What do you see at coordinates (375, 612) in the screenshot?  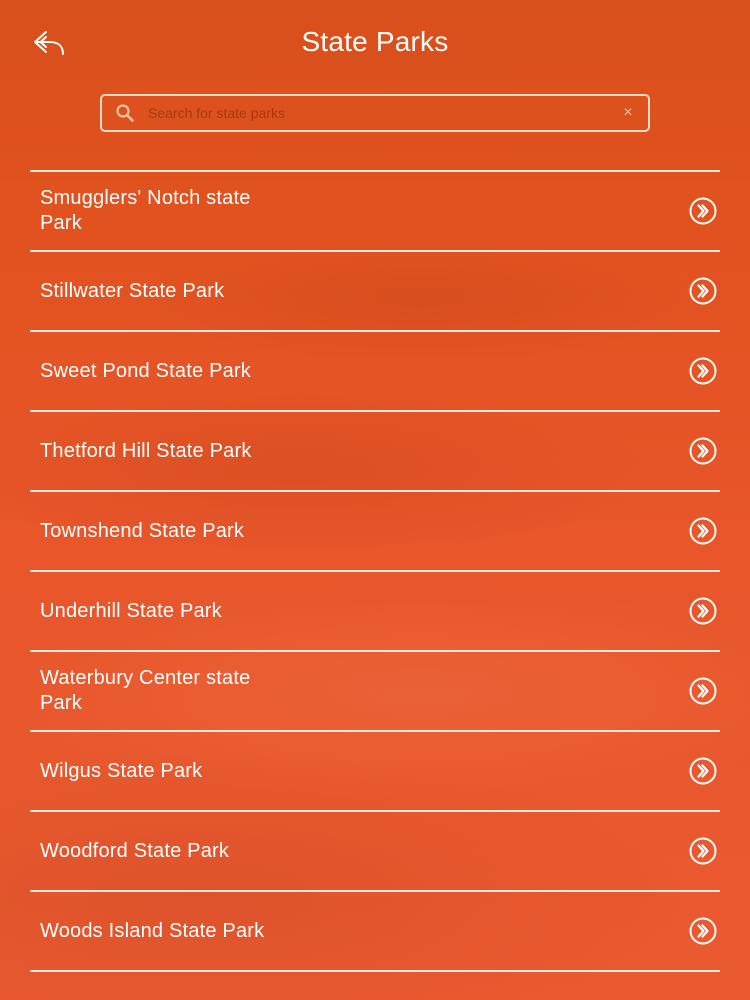 I see `park-list-item: Underhill State Park` at bounding box center [375, 612].